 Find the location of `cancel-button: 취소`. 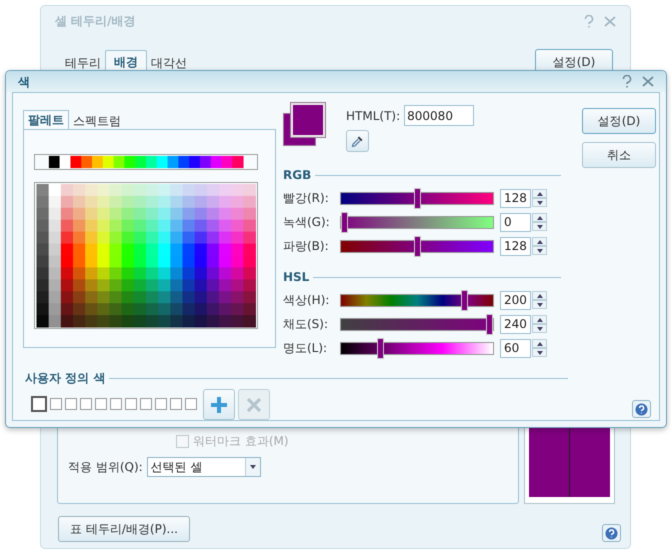

cancel-button: 취소 is located at coordinates (619, 155).